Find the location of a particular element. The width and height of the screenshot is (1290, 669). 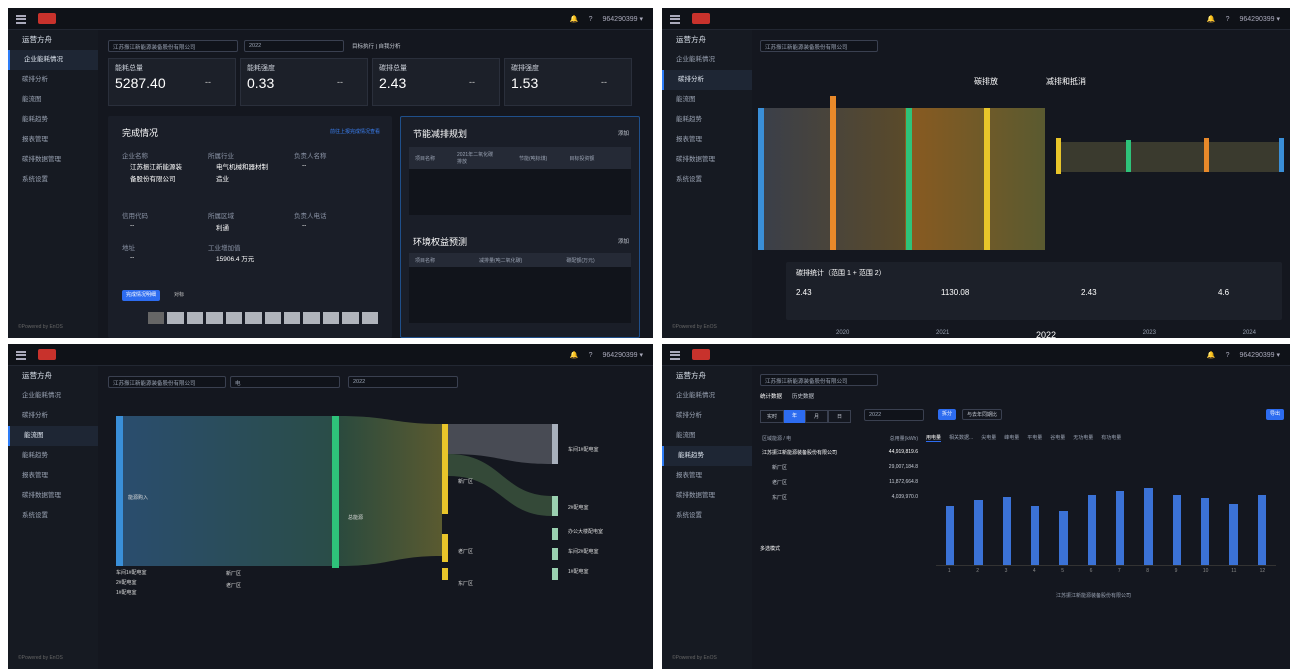

env-add-button: 添加 is located at coordinates (623, 241).